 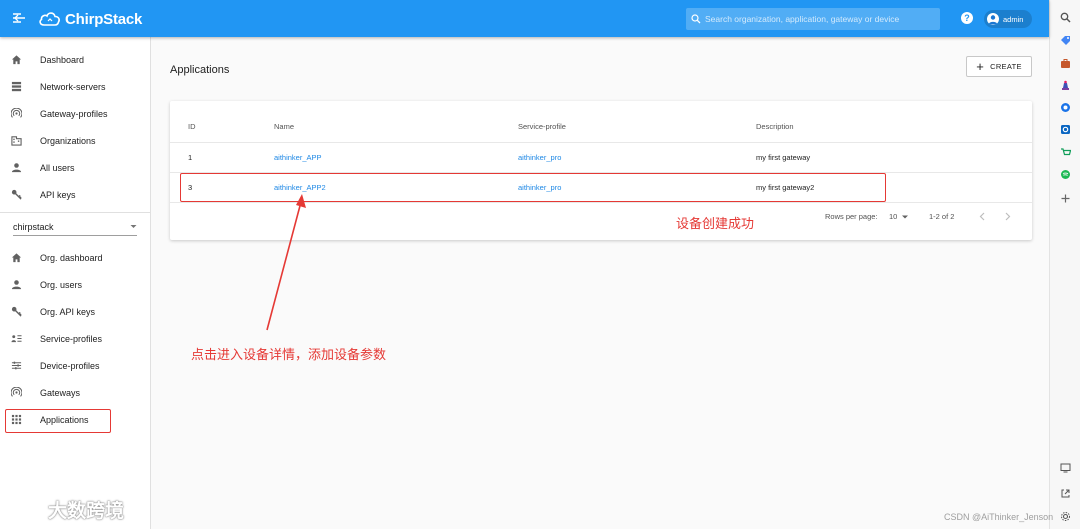 What do you see at coordinates (993, 19) in the screenshot?
I see `avatar-icon` at bounding box center [993, 19].